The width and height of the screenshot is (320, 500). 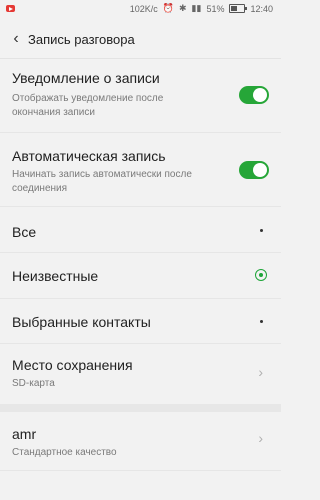 What do you see at coordinates (24, 232) in the screenshot?
I see `option-label: Все` at bounding box center [24, 232].